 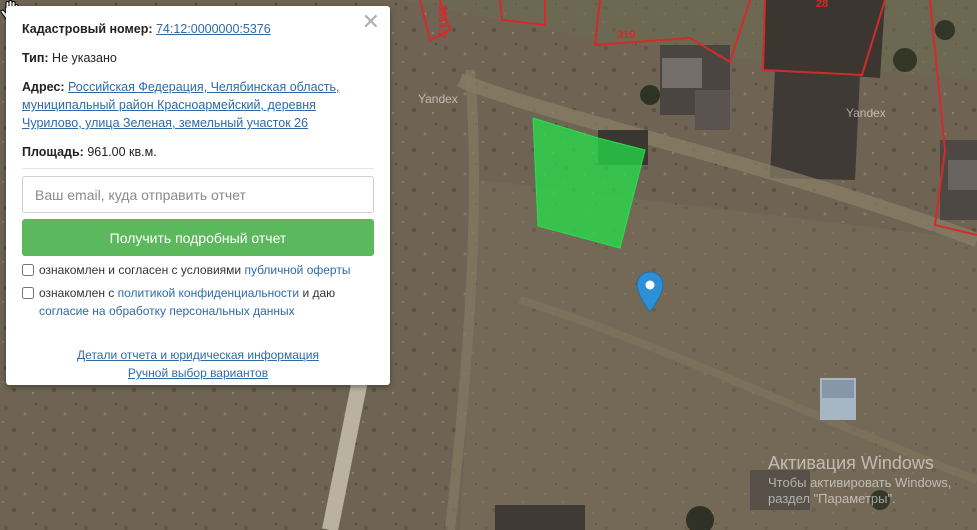 What do you see at coordinates (650, 292) in the screenshot?
I see `map-pin-icon` at bounding box center [650, 292].